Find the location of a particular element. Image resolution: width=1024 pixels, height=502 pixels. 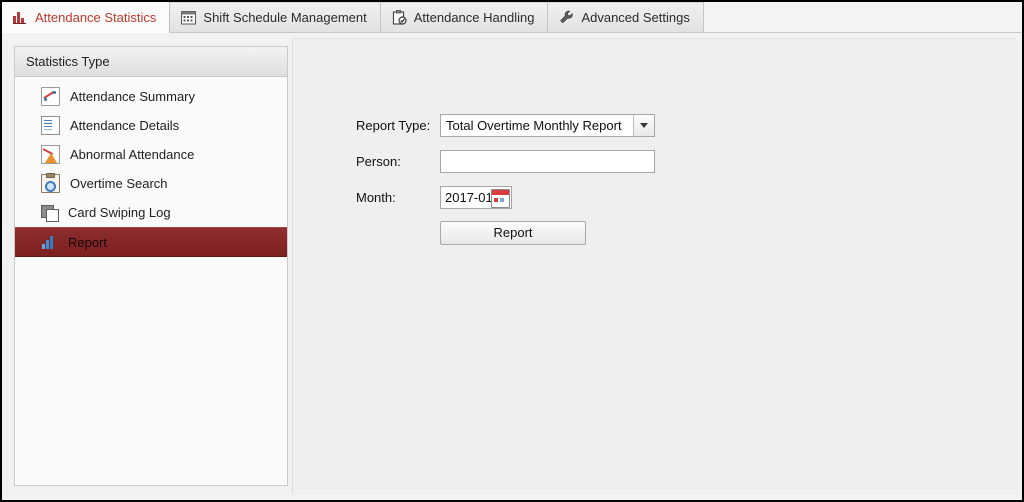

tab-label: Shift Schedule Management is located at coordinates (285, 17).